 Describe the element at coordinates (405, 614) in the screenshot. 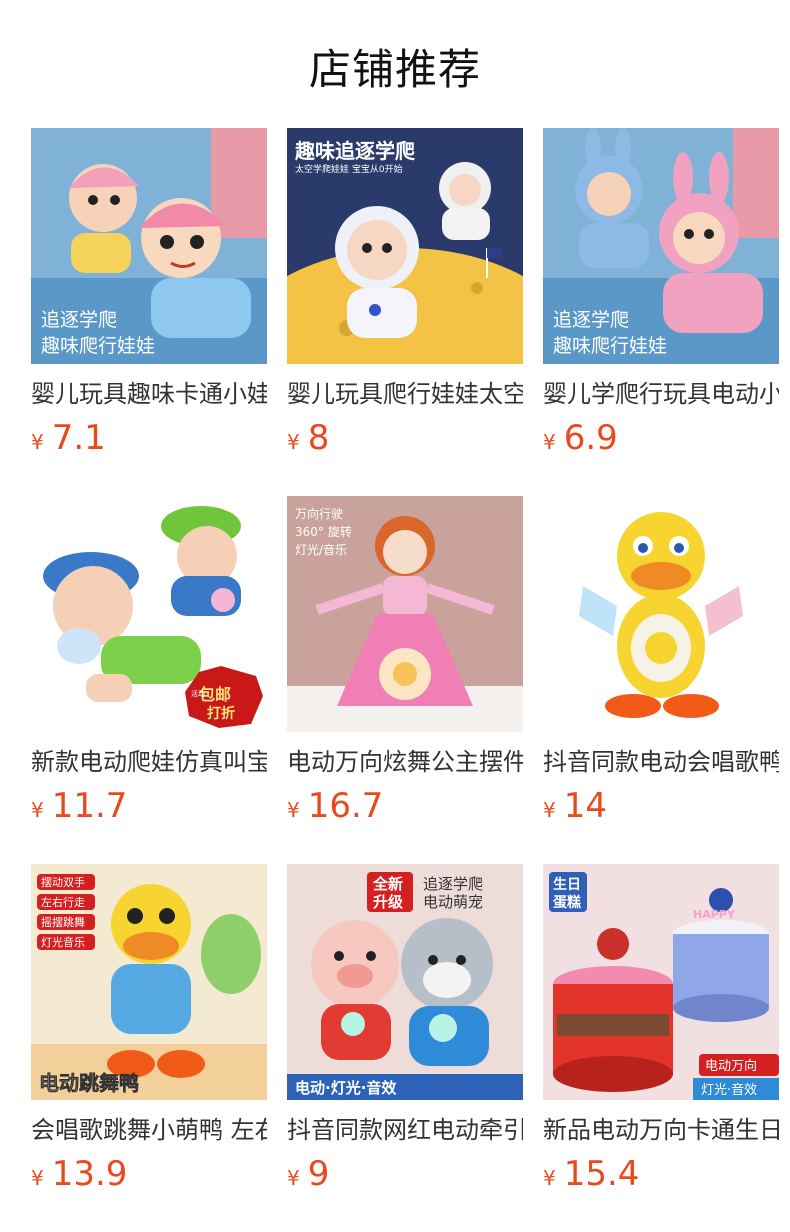

I see `product-image: 万向行驶 360° 旋转 灯光/音乐` at that location.